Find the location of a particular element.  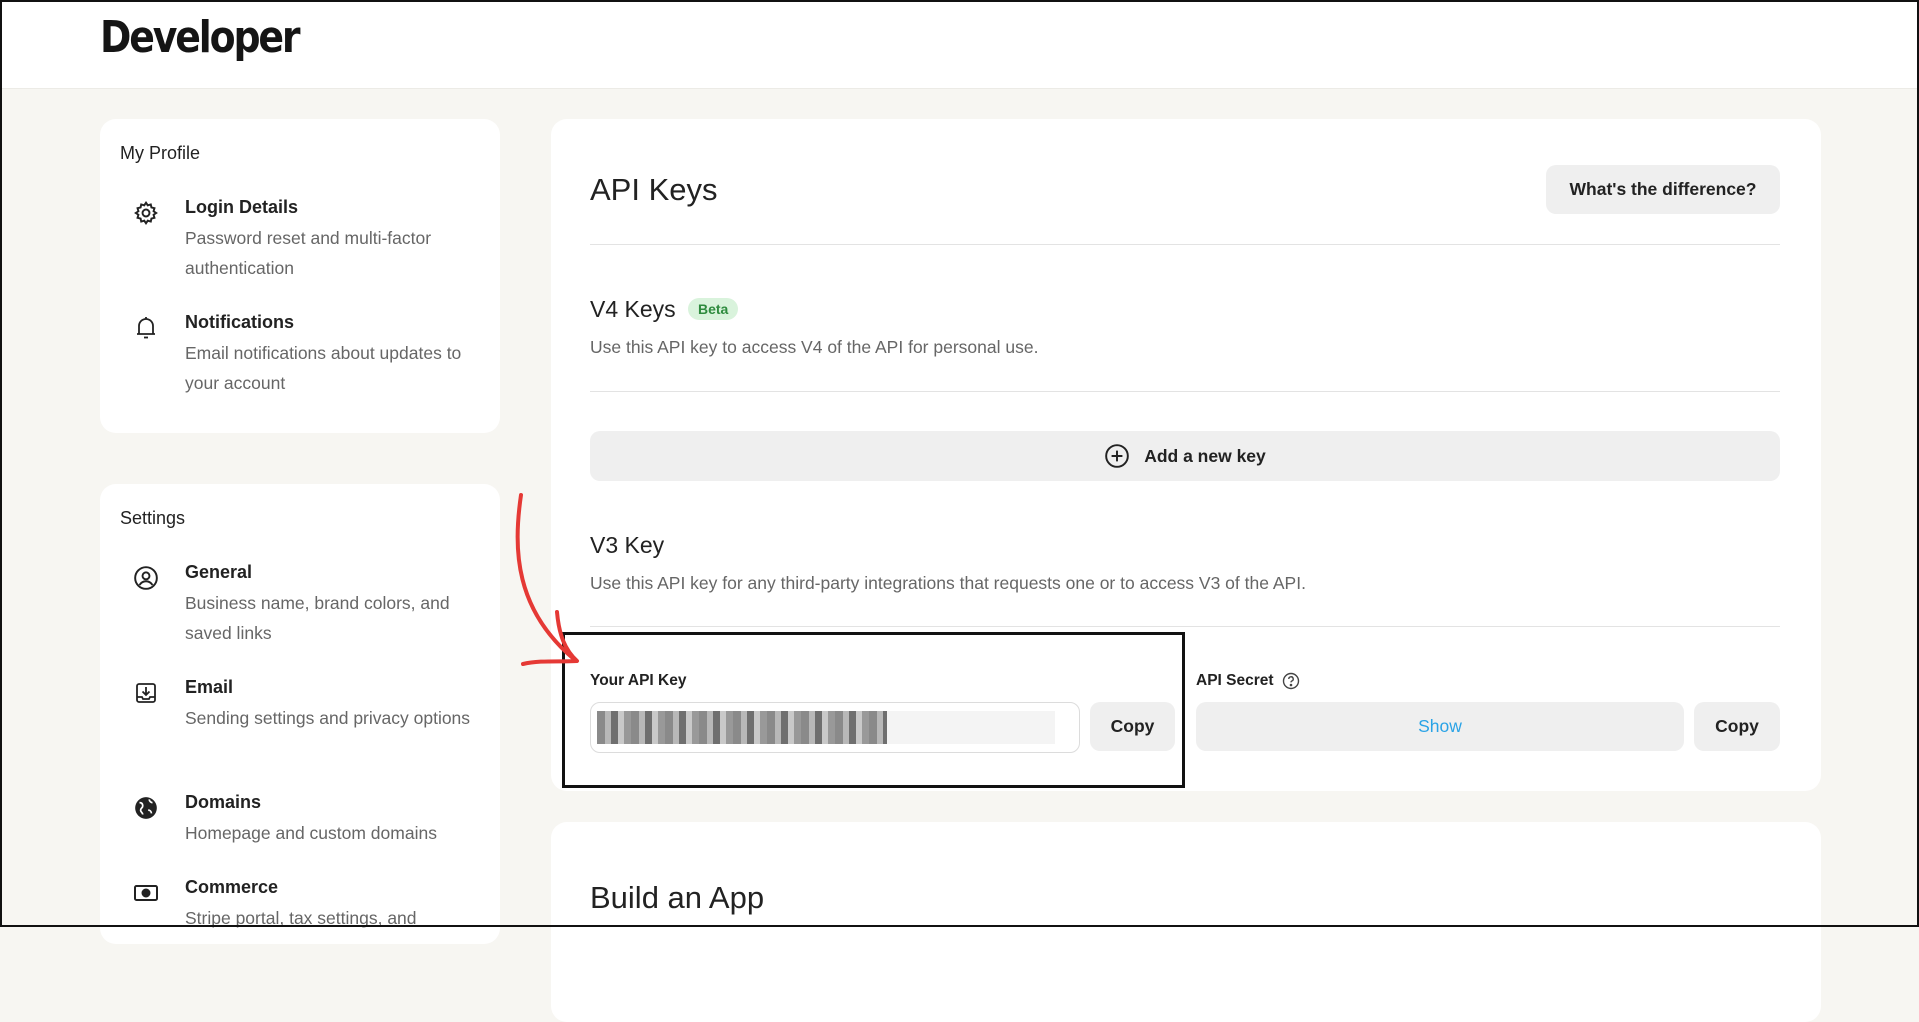

api-secret-label-text: API Secret is located at coordinates (1235, 680).